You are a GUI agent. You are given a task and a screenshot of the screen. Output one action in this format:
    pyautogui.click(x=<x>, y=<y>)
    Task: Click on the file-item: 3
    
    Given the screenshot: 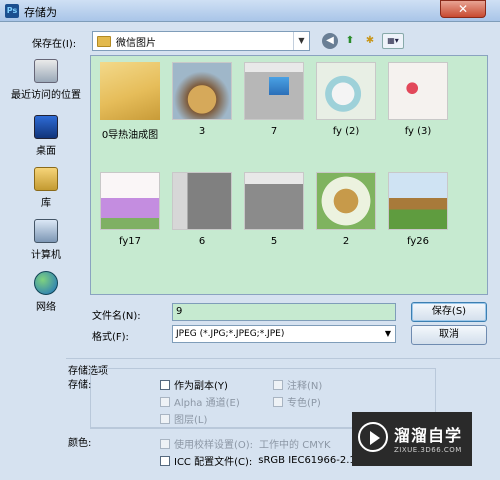 What is the action you would take?
    pyautogui.click(x=202, y=99)
    